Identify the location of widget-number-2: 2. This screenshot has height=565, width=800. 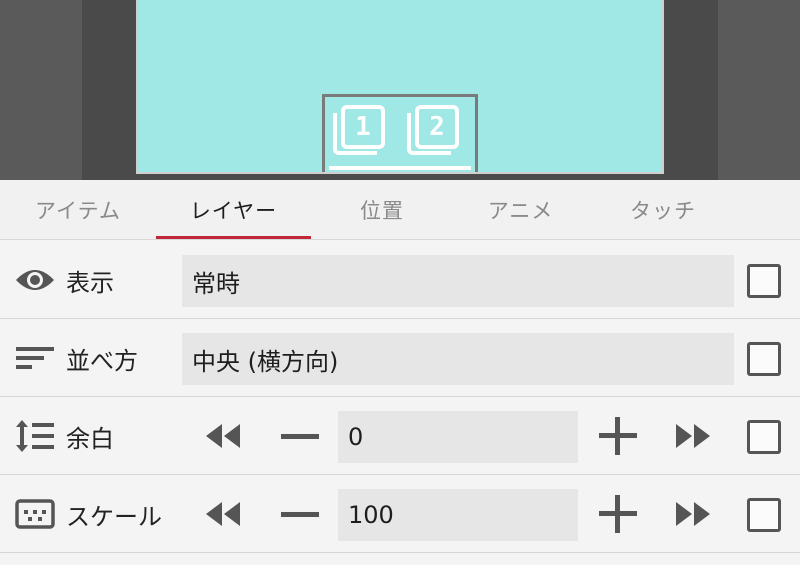
(433, 130).